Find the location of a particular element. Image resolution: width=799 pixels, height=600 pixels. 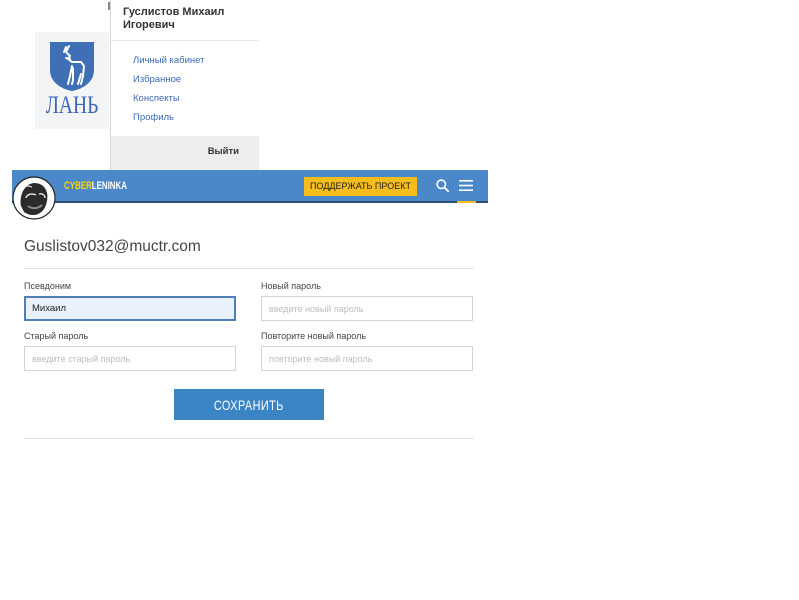

menu-item-profile: Профиль is located at coordinates (153, 117).